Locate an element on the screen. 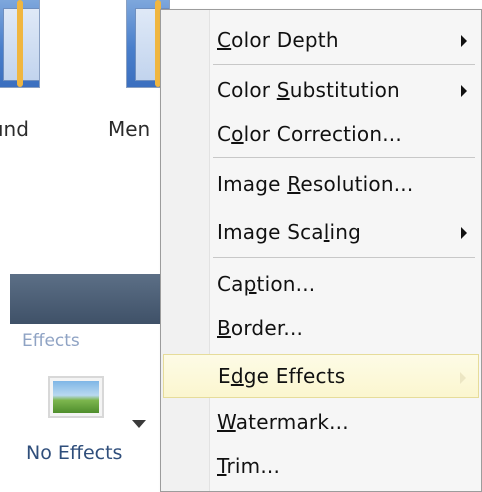  menu-item-label: Image Scaling is located at coordinates (289, 232).